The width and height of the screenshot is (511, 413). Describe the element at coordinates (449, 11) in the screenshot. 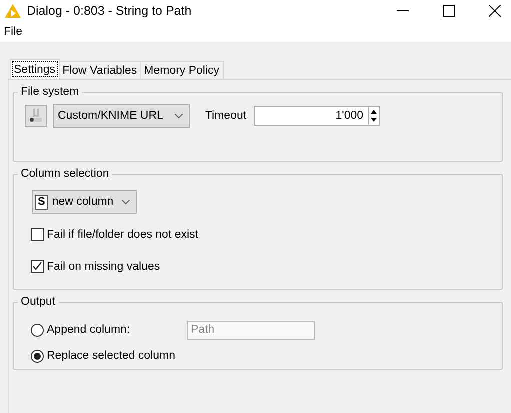

I see `maximize-icon` at that location.